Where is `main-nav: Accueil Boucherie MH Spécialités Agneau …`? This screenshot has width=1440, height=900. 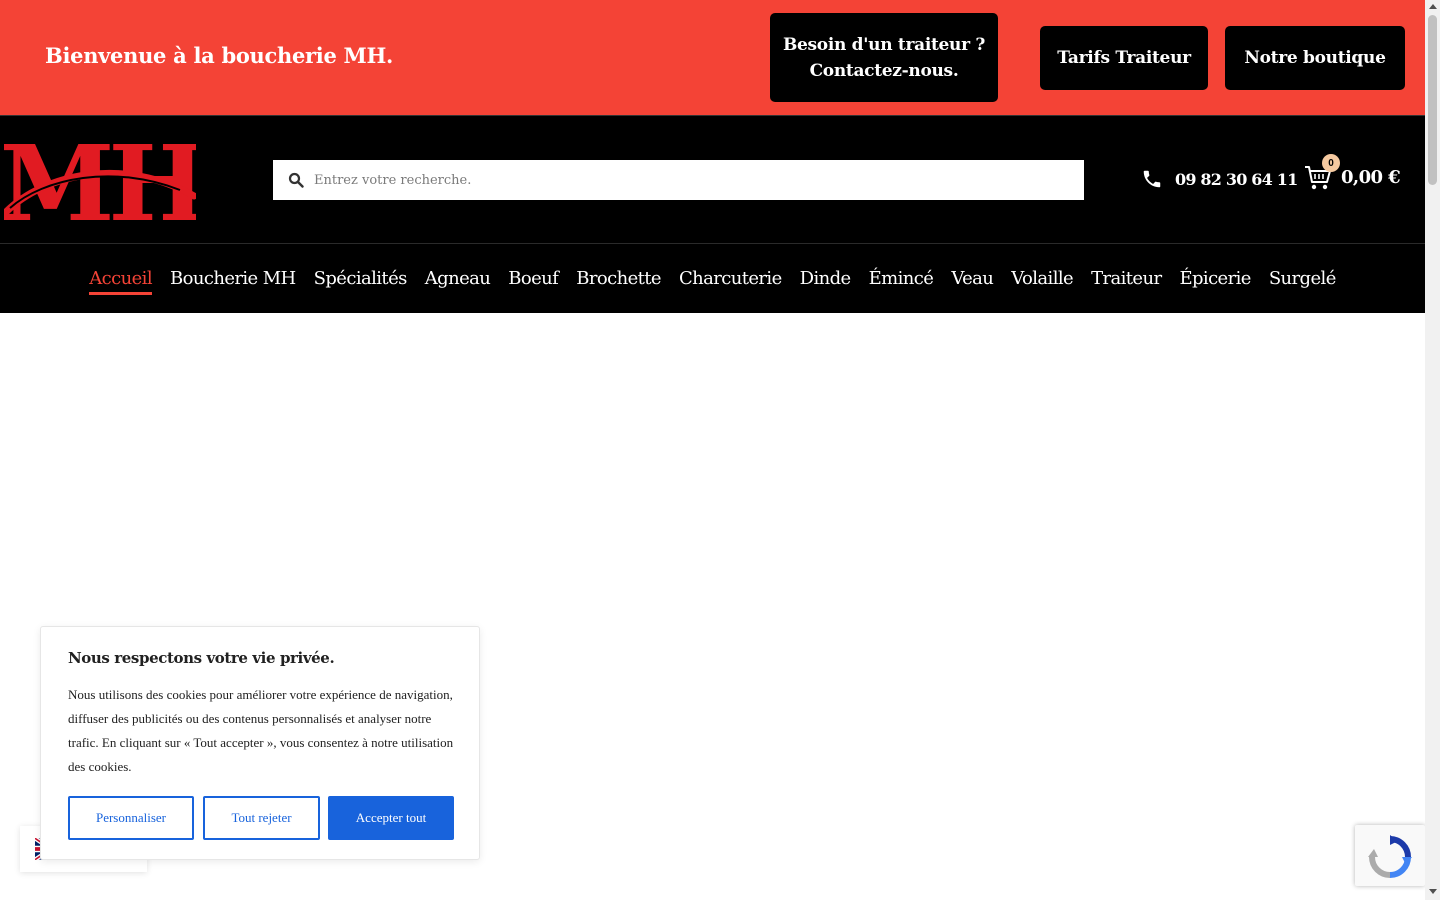 main-nav: Accueil Boucherie MH Spécialités Agneau … is located at coordinates (712, 278).